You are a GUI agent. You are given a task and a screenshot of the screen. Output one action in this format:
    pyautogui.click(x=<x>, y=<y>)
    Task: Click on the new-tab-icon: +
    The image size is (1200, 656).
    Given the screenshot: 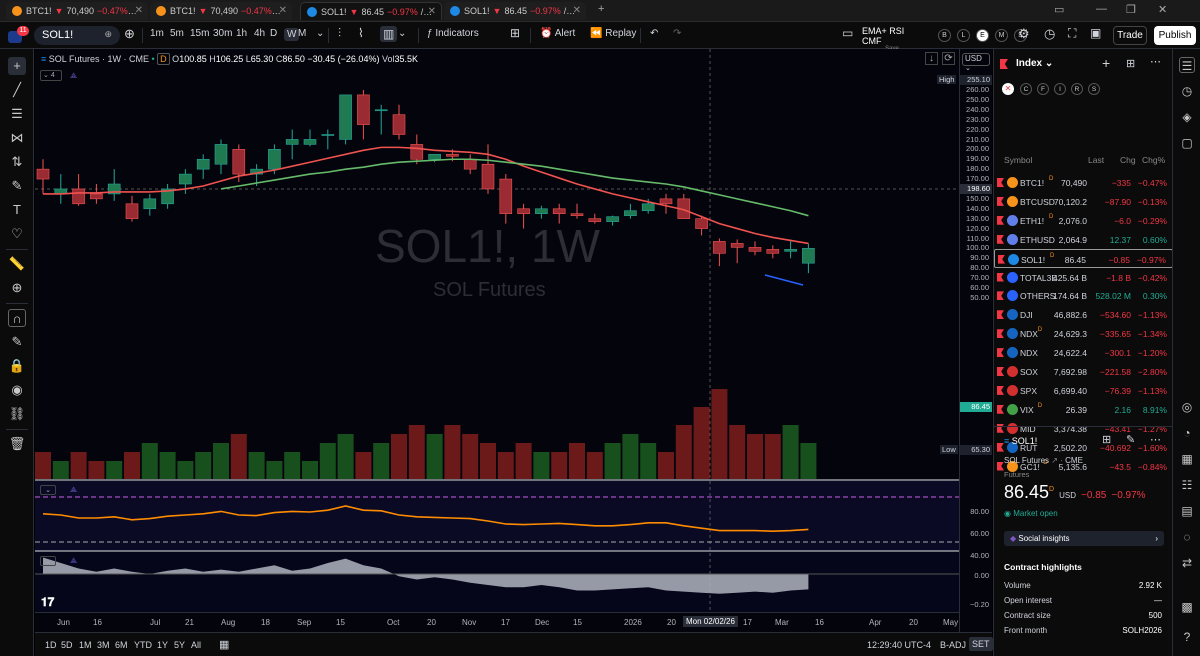 What is the action you would take?
    pyautogui.click(x=601, y=9)
    